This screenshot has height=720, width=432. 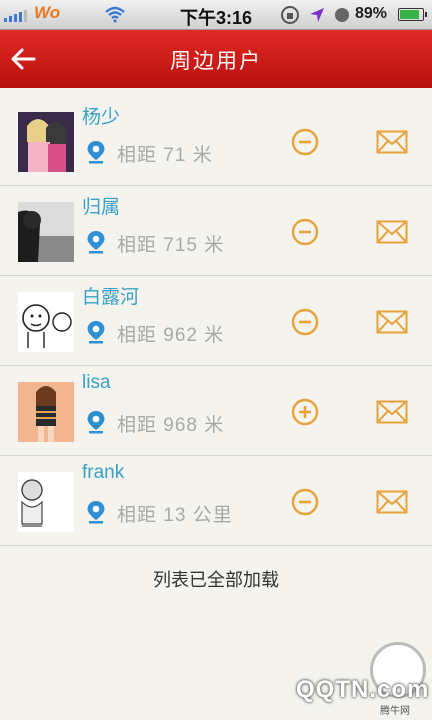 I want to click on list-item: 白露河 相距 962 米, so click(x=216, y=321).